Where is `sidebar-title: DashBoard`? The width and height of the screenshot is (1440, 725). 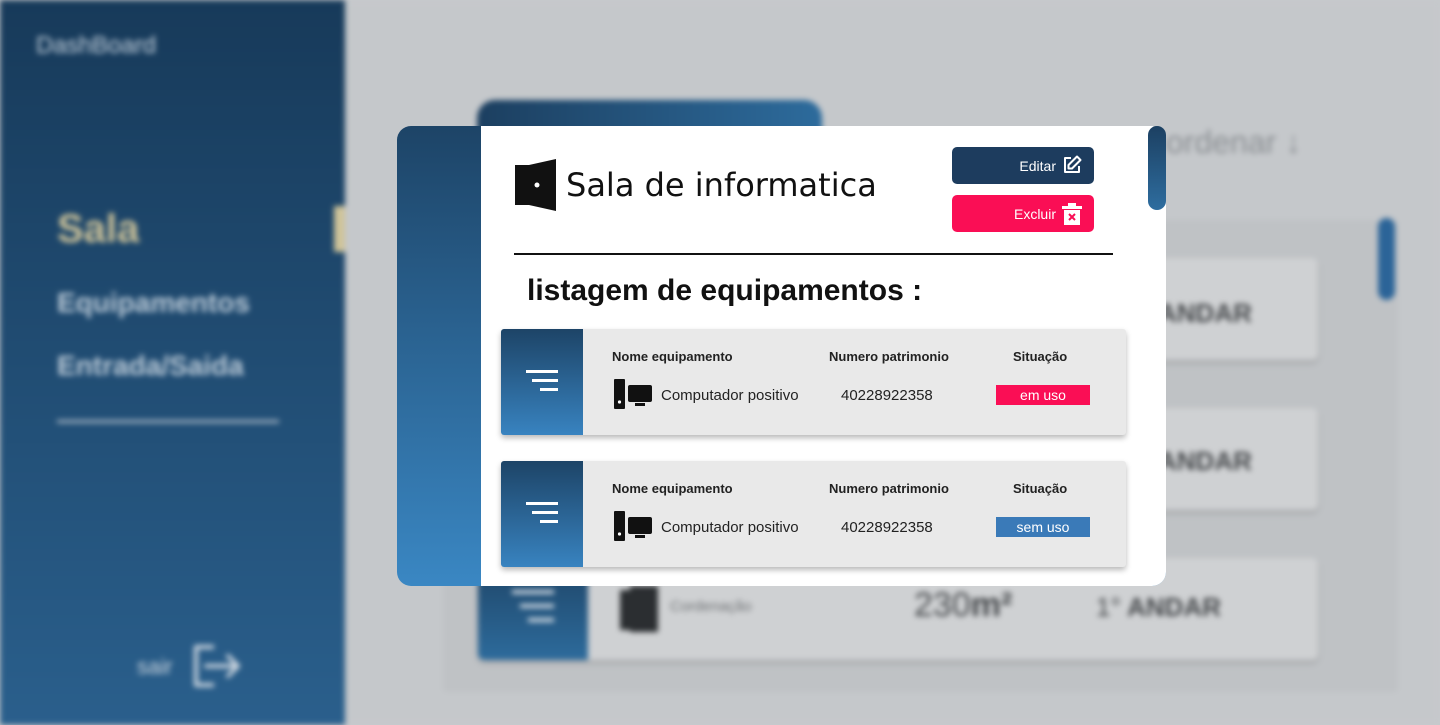 sidebar-title: DashBoard is located at coordinates (96, 45).